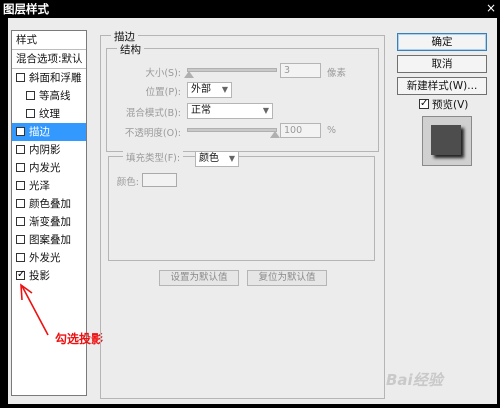 The height and width of the screenshot is (408, 500). Describe the element at coordinates (201, 110) in the screenshot. I see `blend-mode-value: 正常` at that location.